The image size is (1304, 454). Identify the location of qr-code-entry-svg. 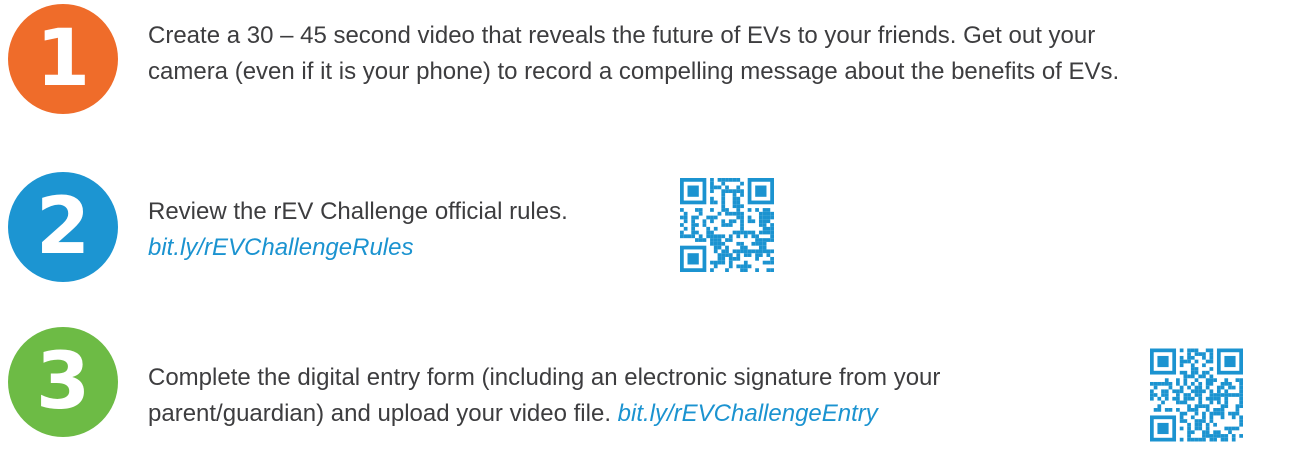
(1196, 395).